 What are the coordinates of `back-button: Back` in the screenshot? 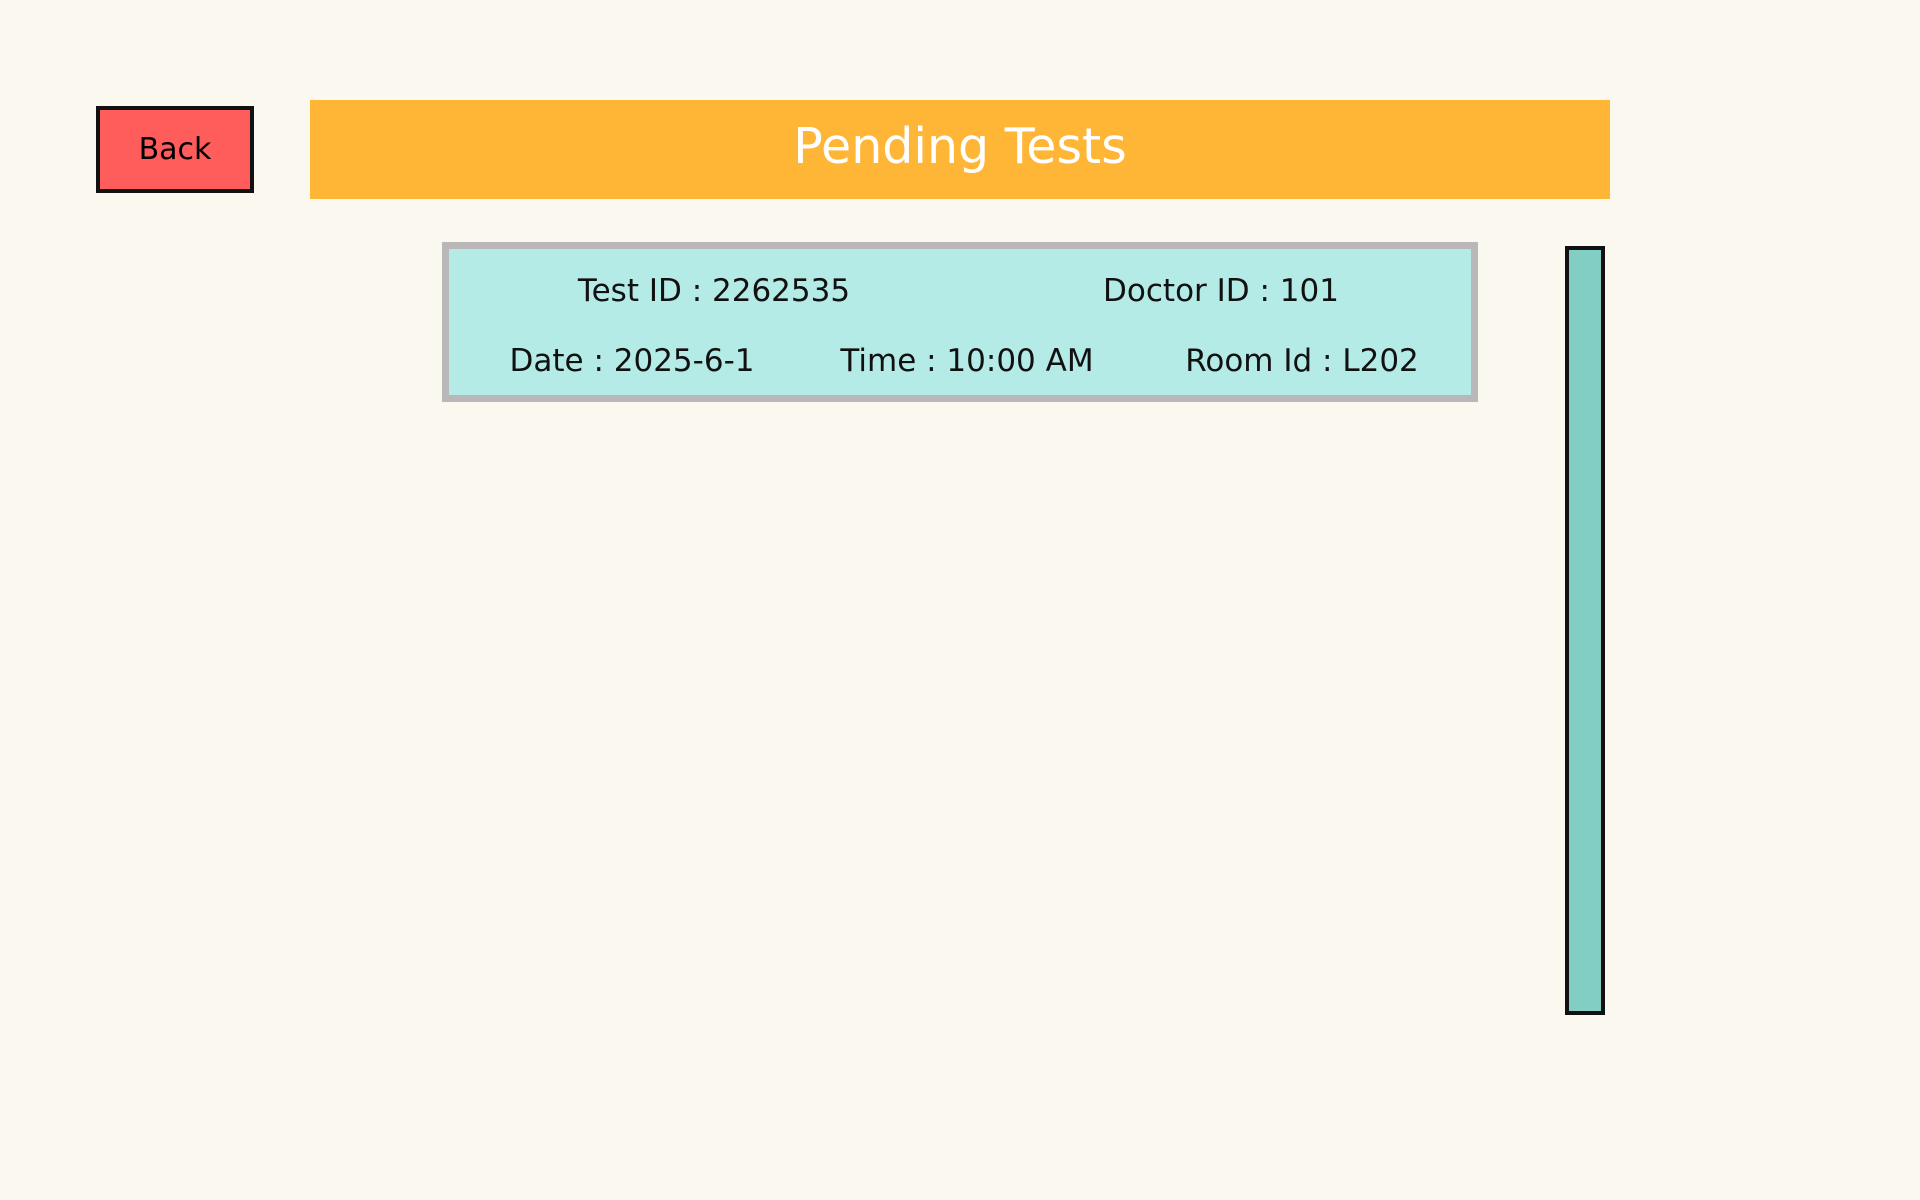 It's located at (175, 149).